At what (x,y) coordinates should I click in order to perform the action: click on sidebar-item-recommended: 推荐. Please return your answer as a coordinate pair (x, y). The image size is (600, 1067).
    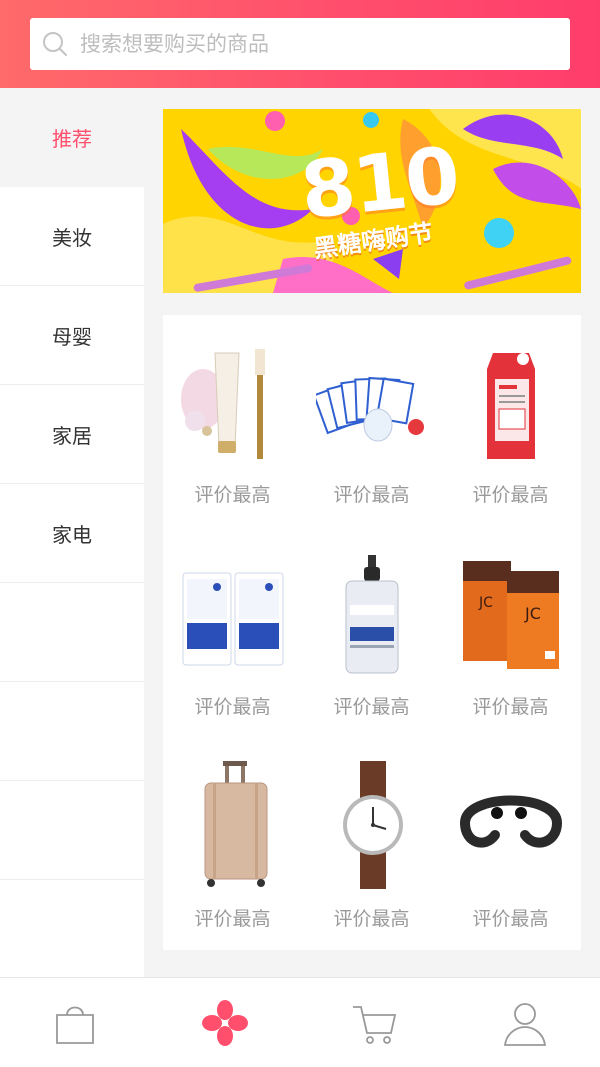
    Looking at the image, I should click on (72, 137).